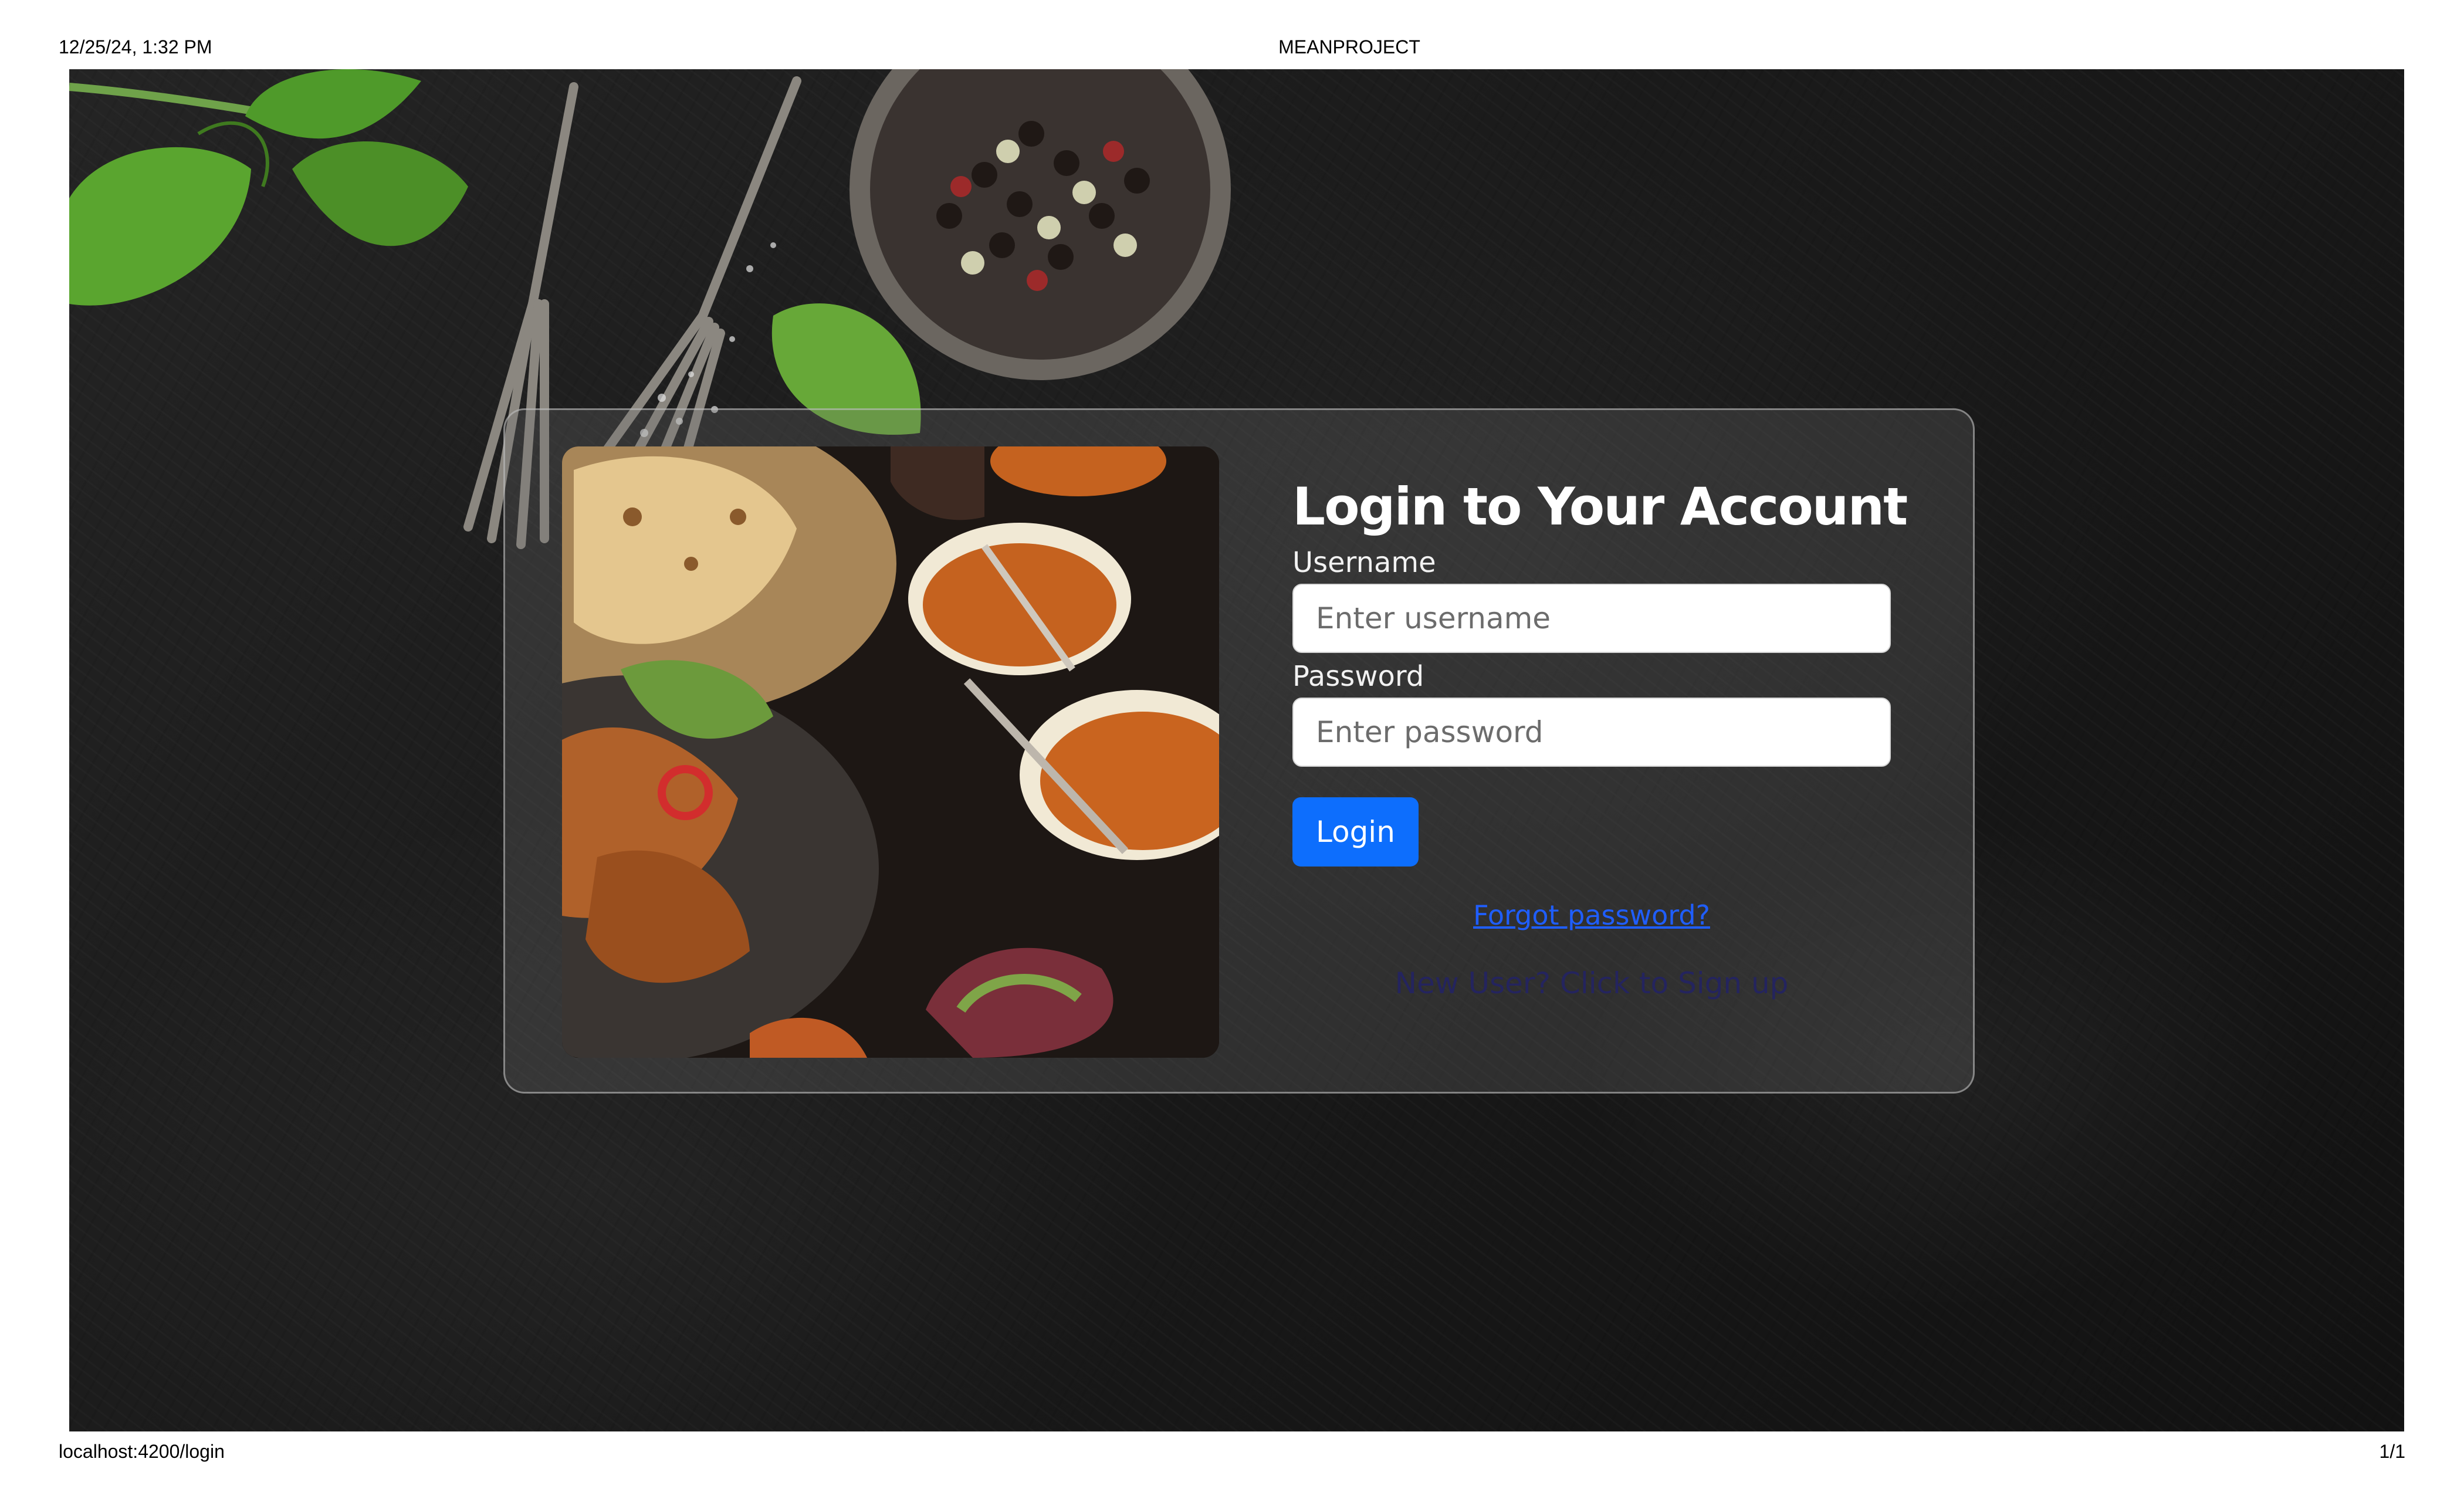 Image resolution: width=2464 pixels, height=1496 pixels. What do you see at coordinates (1591, 732) in the screenshot?
I see `password-input` at bounding box center [1591, 732].